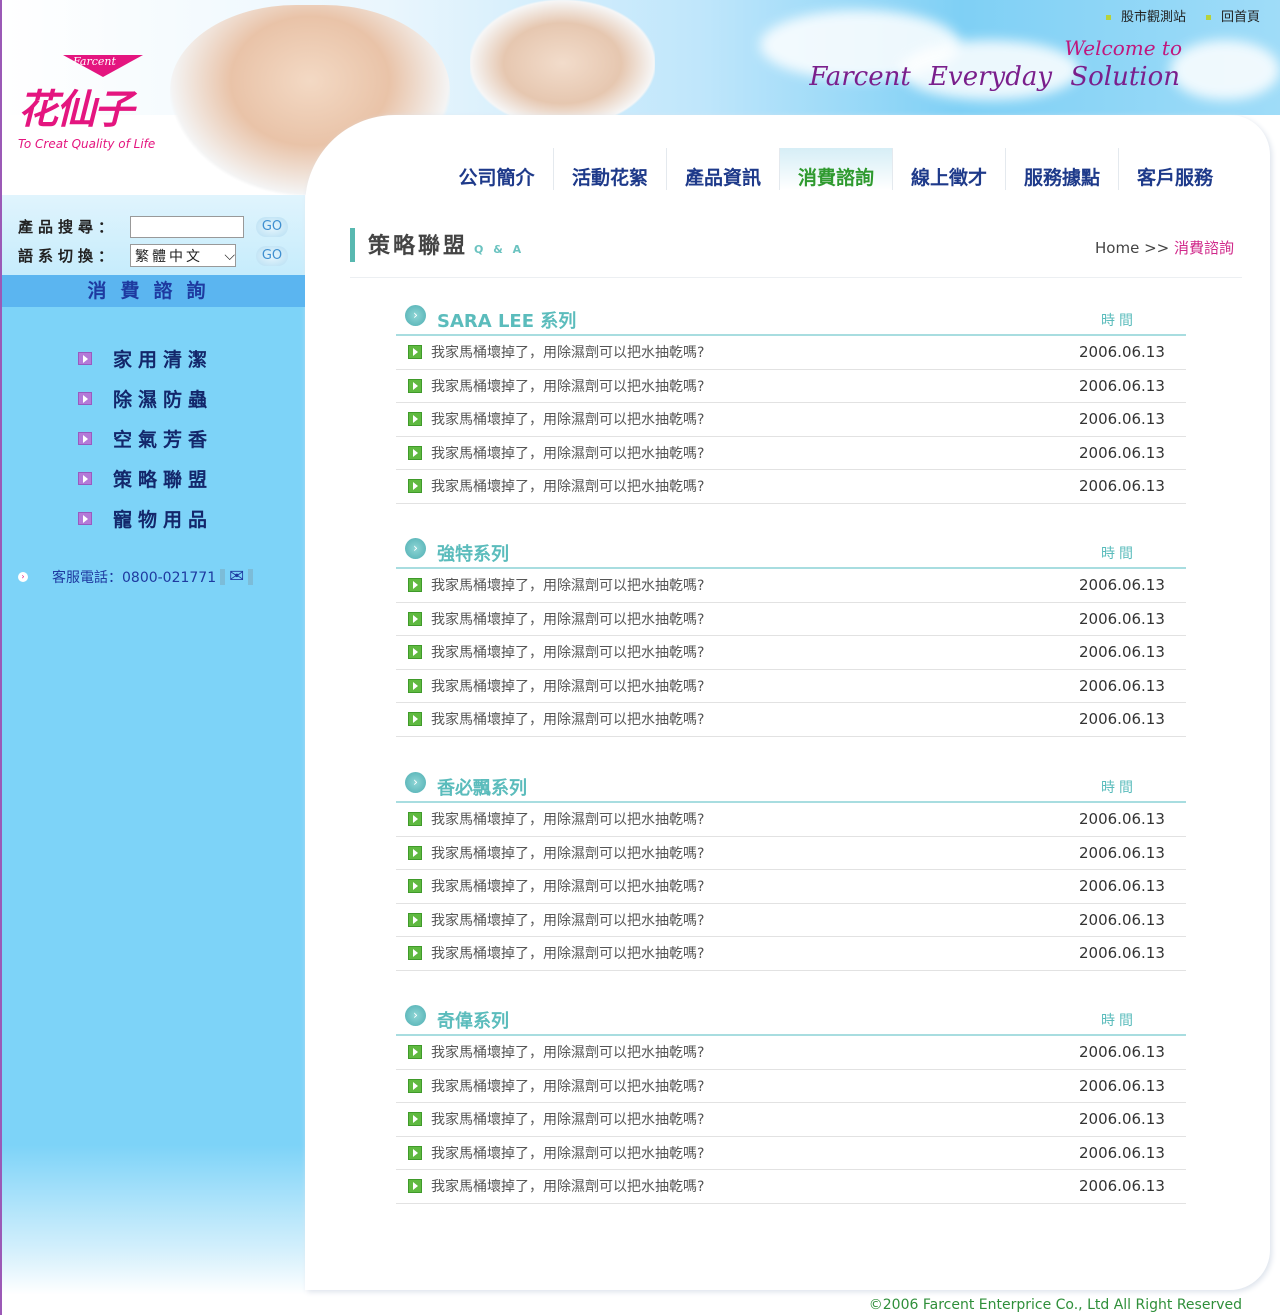 The height and width of the screenshot is (1315, 1280). Describe the element at coordinates (236, 576) in the screenshot. I see `mail-icon: ✉` at that location.